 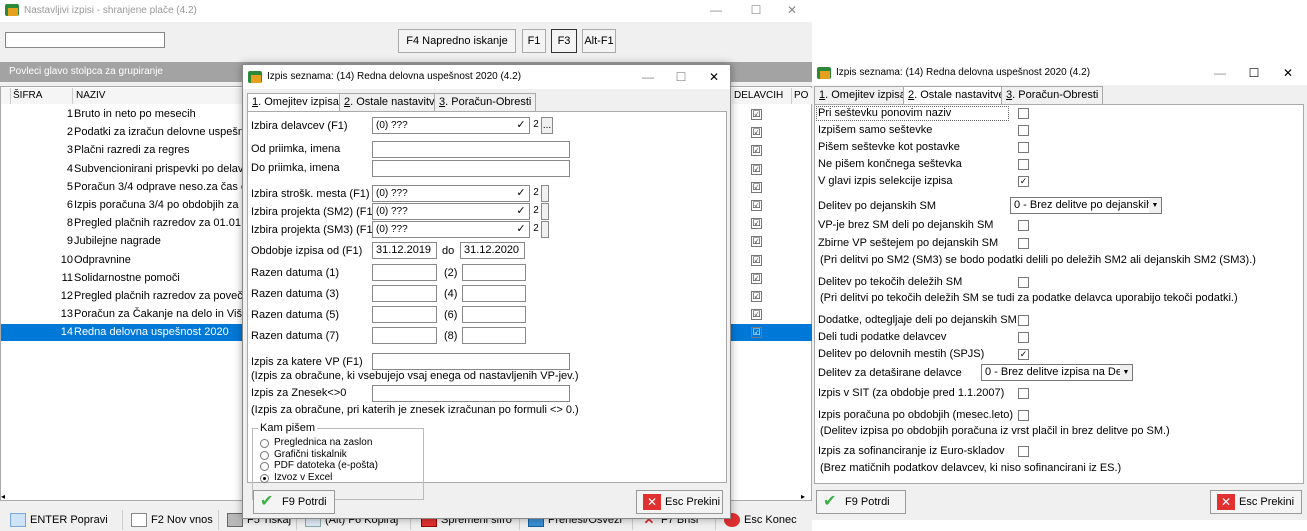 What do you see at coordinates (1057, 372) in the screenshot?
I see `detasirane-select: 0 - Brez delitve izpisa na Delo-Ti ▼` at bounding box center [1057, 372].